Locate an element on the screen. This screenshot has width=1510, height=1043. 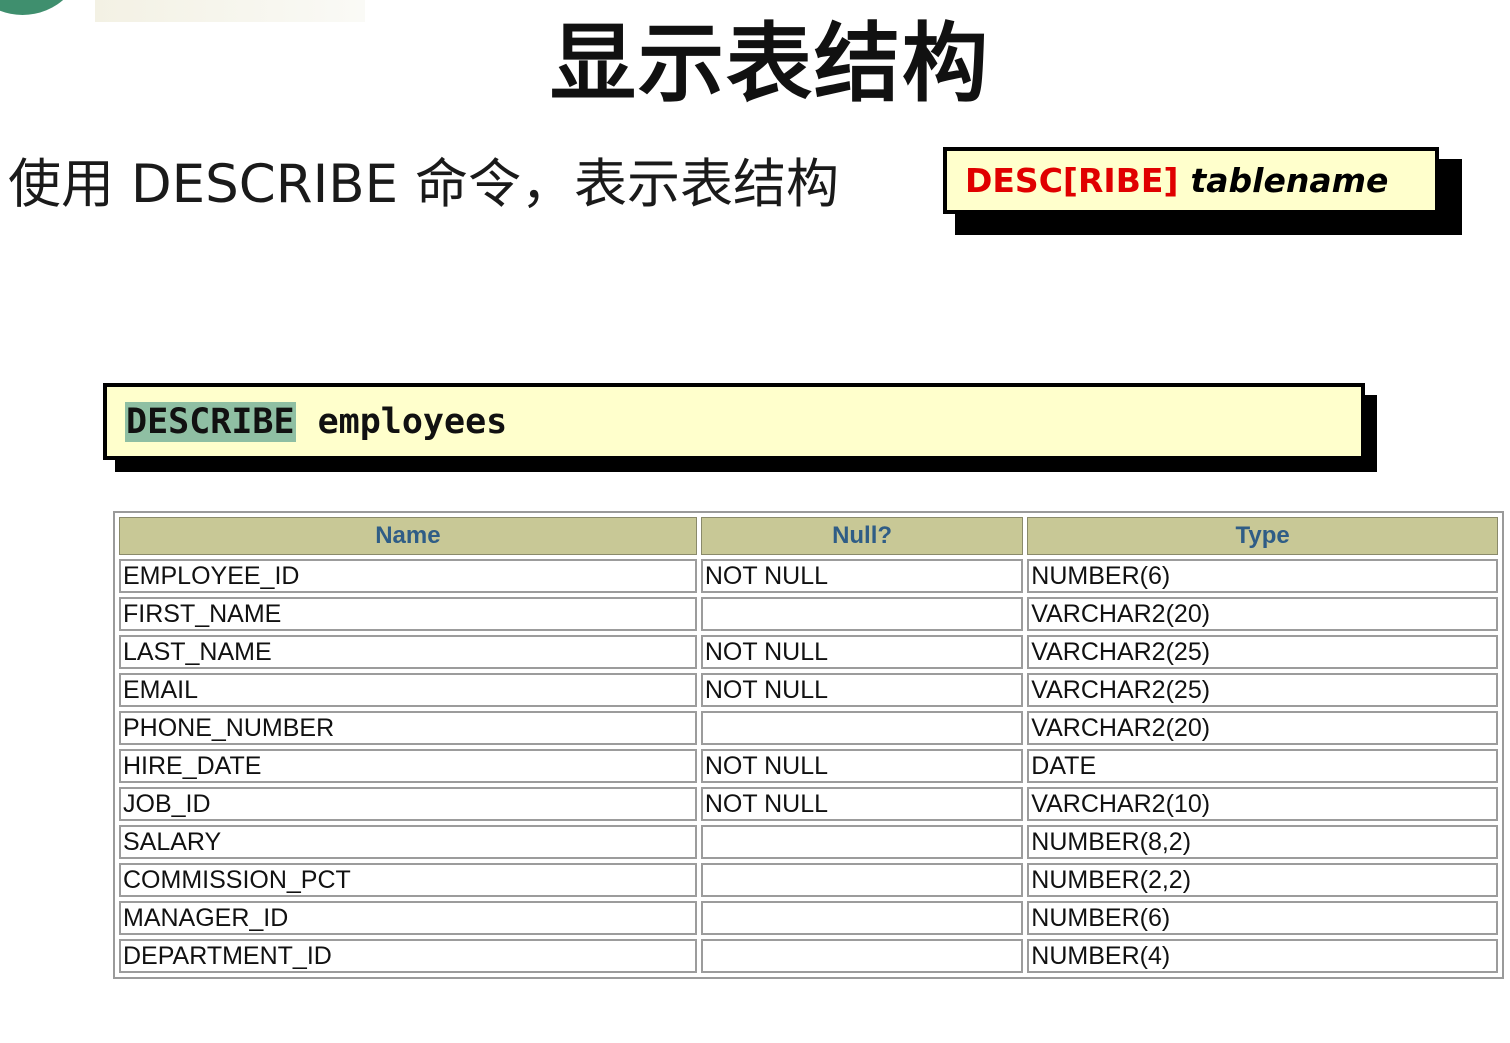
table-row: EMPLOYEE_ID NOT NULL NUMBER(6) is located at coordinates (808, 576).